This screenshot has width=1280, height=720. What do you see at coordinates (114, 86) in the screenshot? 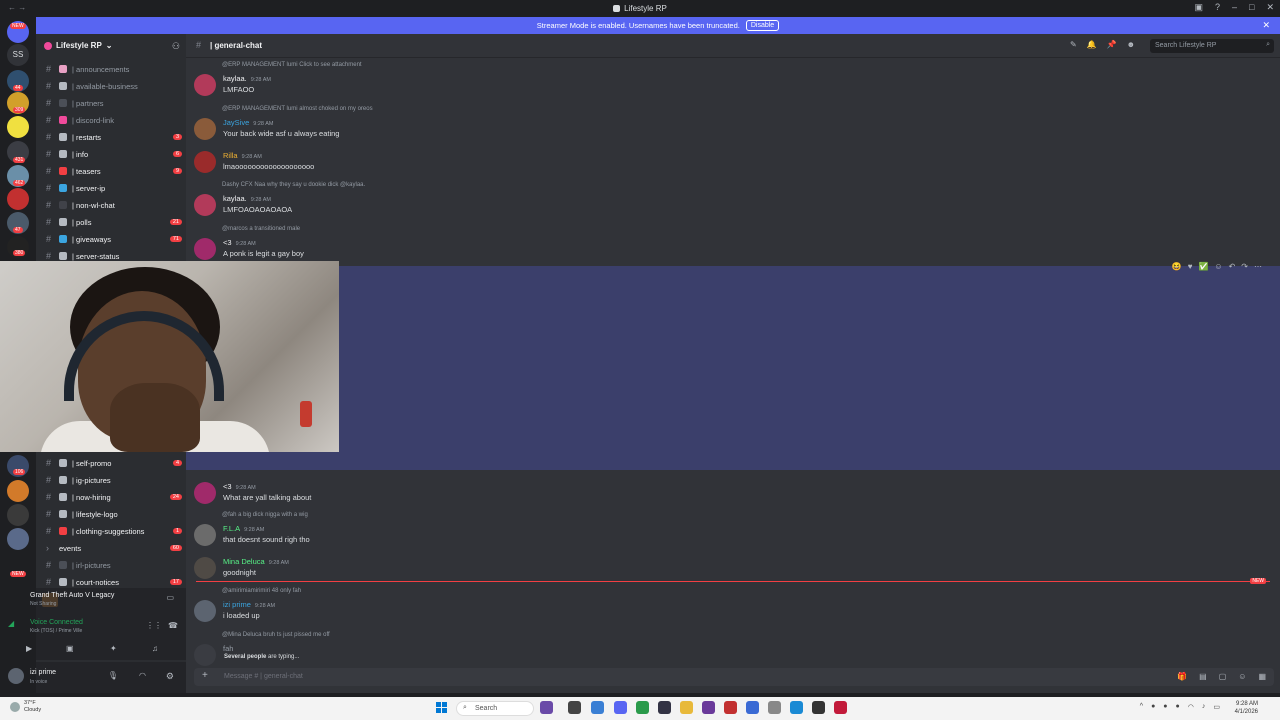
I see `channel-item: # | available-business` at bounding box center [114, 86].